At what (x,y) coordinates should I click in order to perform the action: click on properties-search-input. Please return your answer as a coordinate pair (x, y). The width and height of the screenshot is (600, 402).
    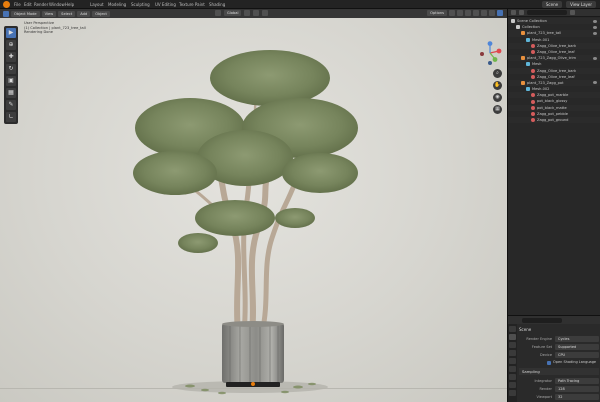
    Looking at the image, I should click on (542, 320).